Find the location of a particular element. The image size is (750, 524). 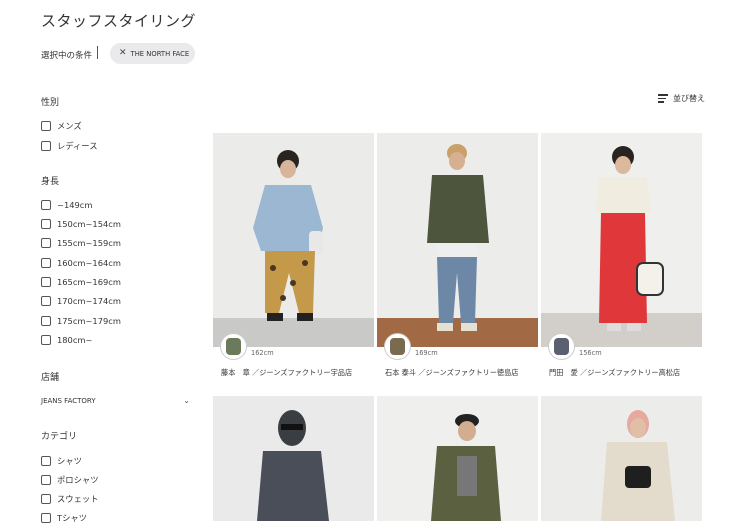

checkbox-label: 165cm~169cm is located at coordinates (89, 282).